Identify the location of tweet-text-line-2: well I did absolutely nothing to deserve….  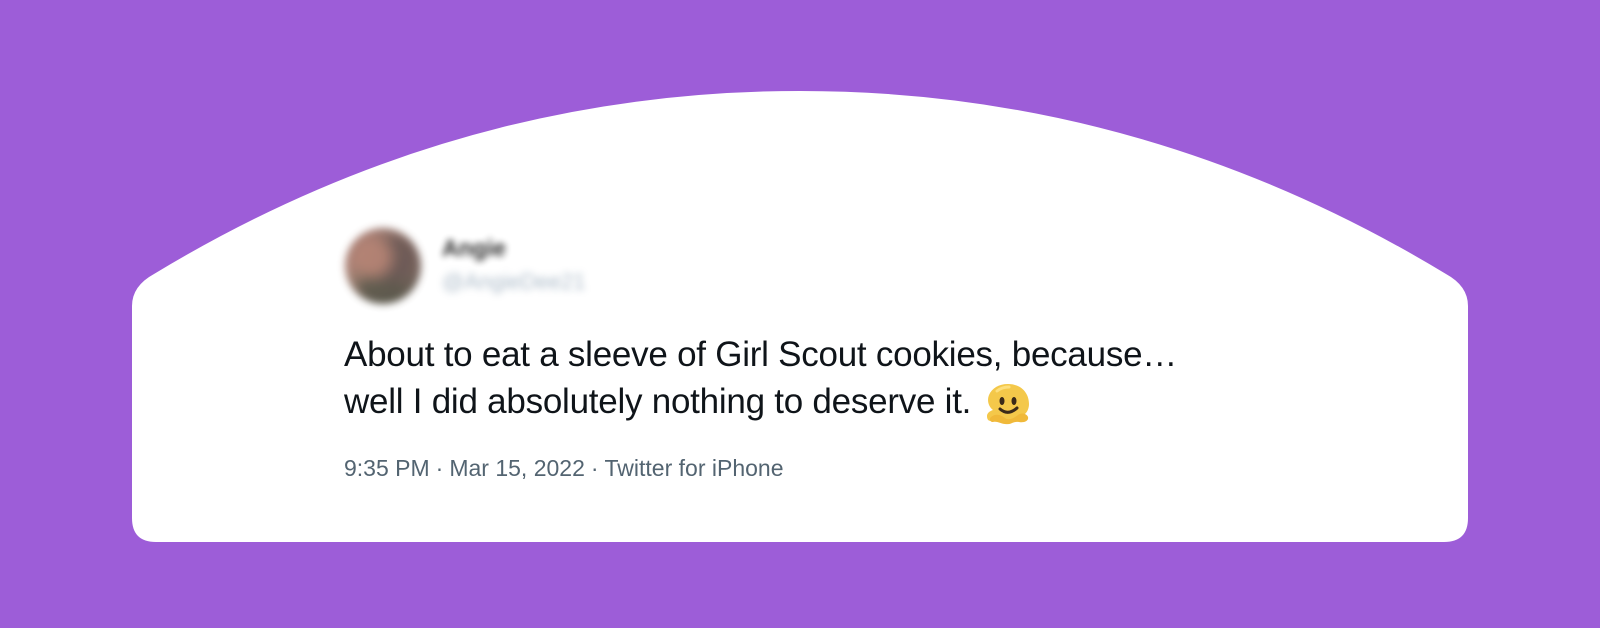
(658, 401).